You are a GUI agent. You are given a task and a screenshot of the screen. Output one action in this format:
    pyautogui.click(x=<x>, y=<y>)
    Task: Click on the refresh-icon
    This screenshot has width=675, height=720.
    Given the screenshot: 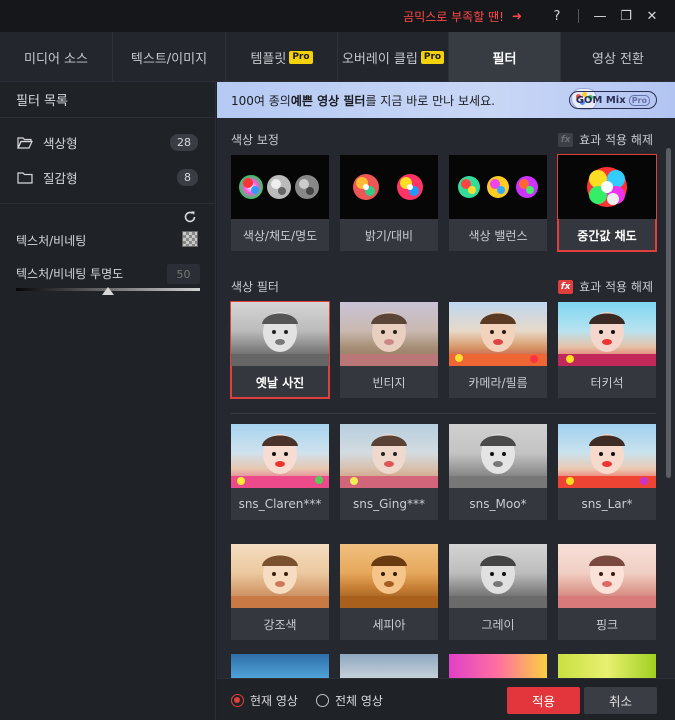 What is the action you would take?
    pyautogui.click(x=190, y=219)
    